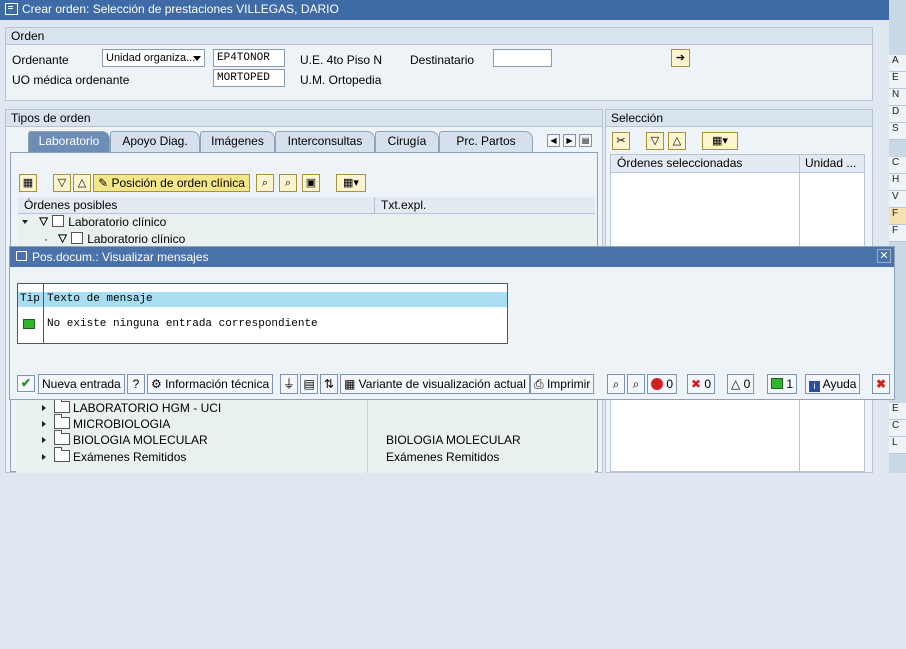 The image size is (906, 649). Describe the element at coordinates (553, 140) in the screenshot. I see `tab-scroll-left-icon: ◀` at that location.